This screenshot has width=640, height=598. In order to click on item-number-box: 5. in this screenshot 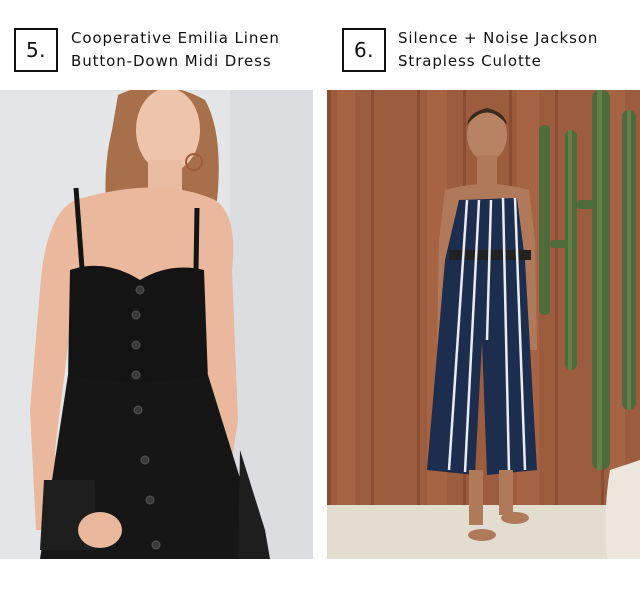, I will do `click(36, 50)`.